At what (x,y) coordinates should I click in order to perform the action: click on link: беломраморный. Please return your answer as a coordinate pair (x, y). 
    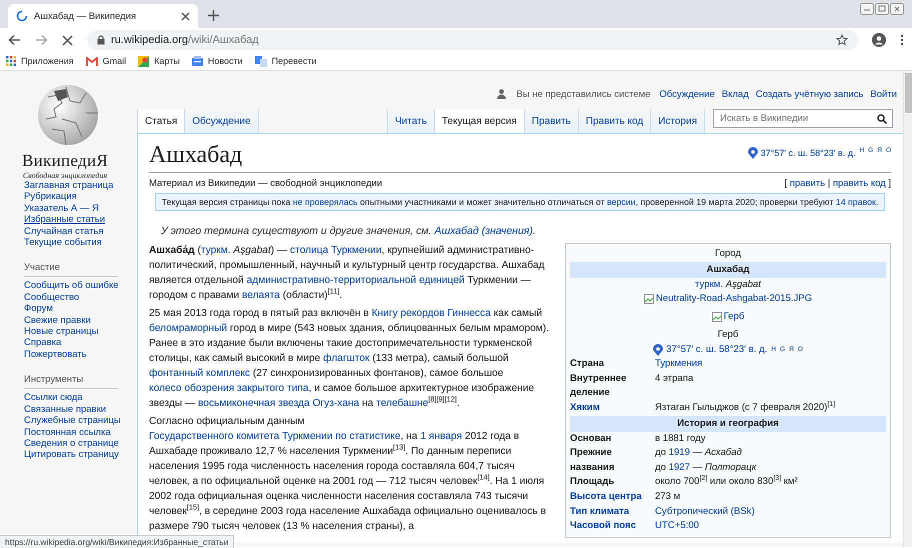
    Looking at the image, I should click on (188, 328).